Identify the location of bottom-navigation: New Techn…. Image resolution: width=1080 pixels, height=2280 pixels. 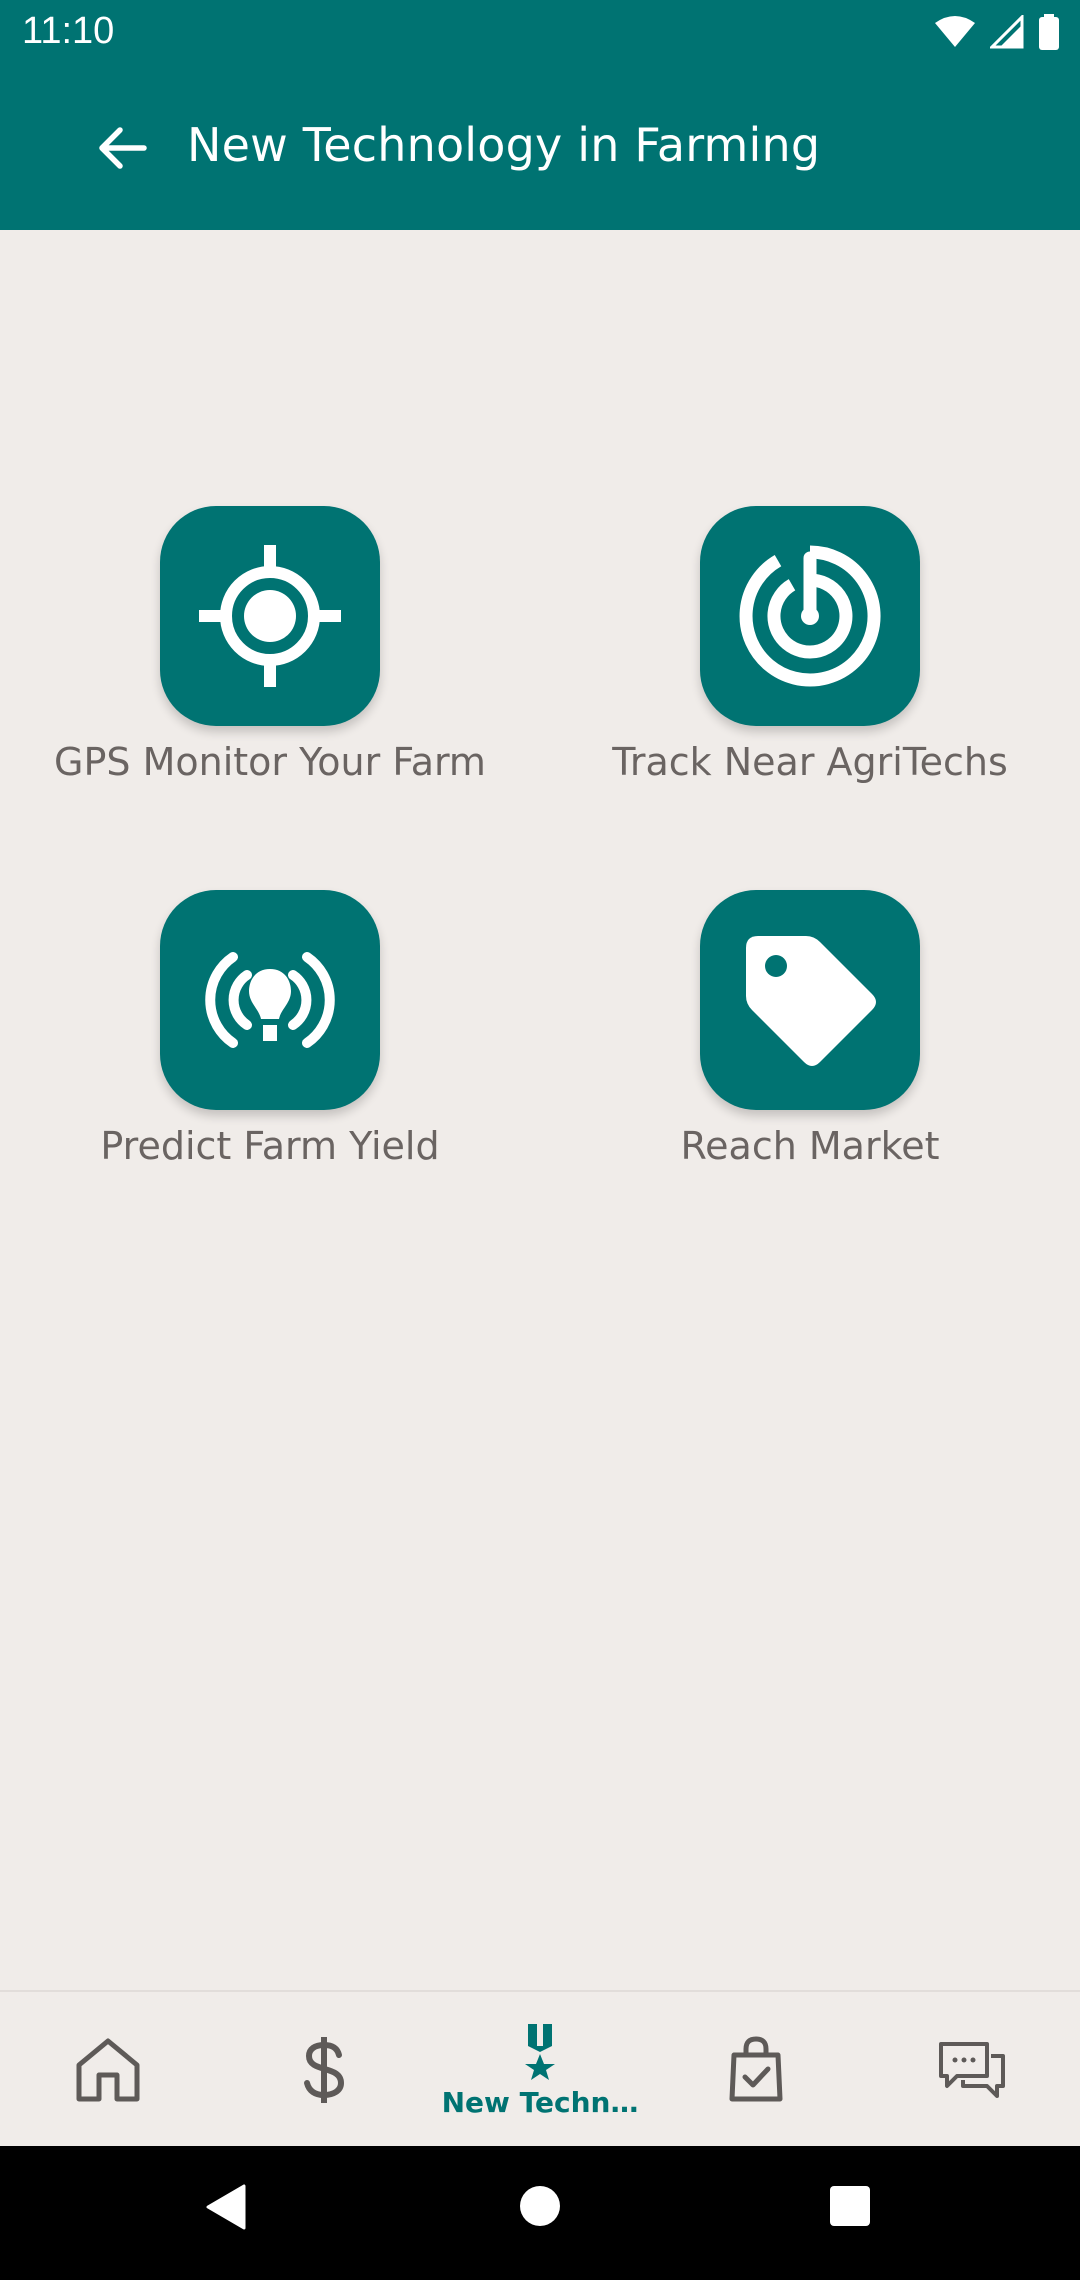
(540, 2069).